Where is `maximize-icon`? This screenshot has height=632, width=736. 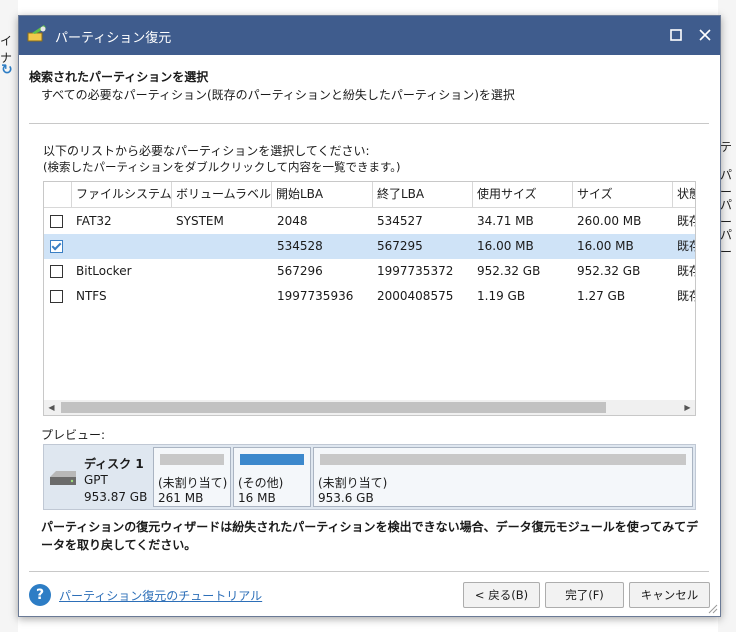 maximize-icon is located at coordinates (676, 35).